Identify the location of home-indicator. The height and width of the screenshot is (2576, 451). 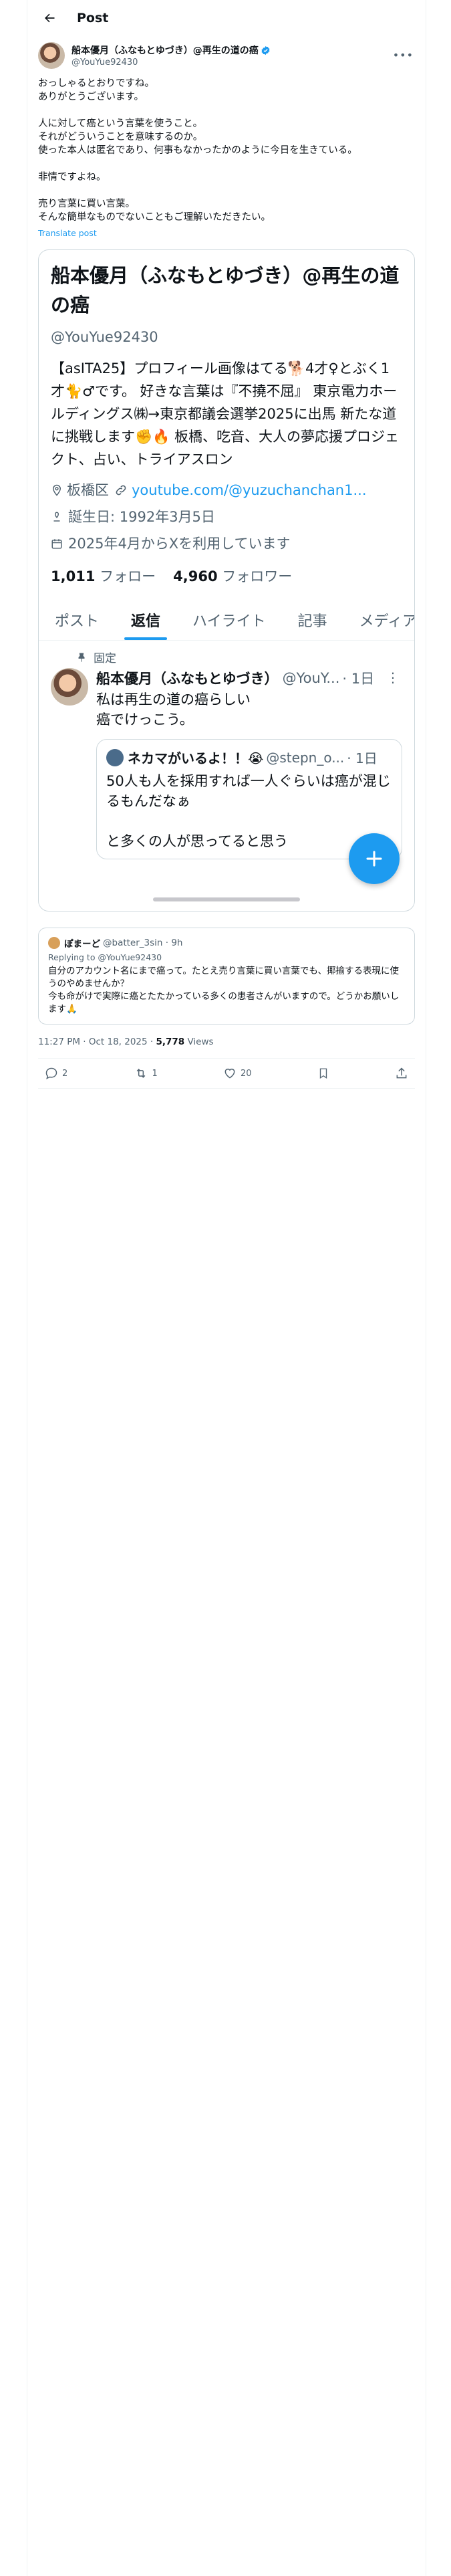
(226, 899).